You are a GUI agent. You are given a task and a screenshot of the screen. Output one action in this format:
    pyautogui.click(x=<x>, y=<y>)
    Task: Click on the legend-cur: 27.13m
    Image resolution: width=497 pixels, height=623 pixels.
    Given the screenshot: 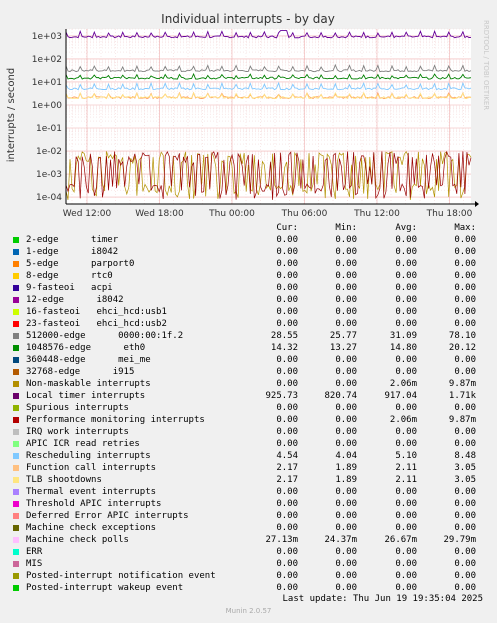 What is the action you would take?
    pyautogui.click(x=281, y=540)
    